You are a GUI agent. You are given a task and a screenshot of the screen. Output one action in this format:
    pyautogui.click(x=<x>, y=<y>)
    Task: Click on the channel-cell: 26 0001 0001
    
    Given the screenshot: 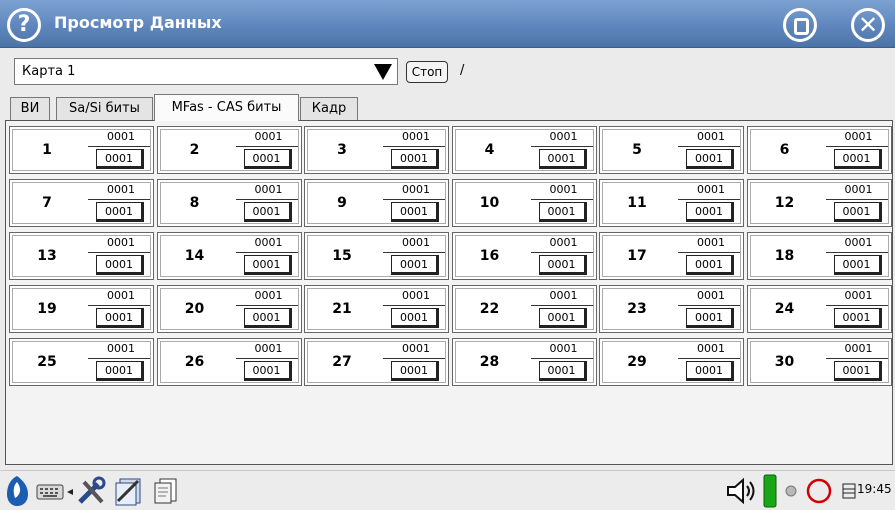 What is the action you would take?
    pyautogui.click(x=229, y=362)
    